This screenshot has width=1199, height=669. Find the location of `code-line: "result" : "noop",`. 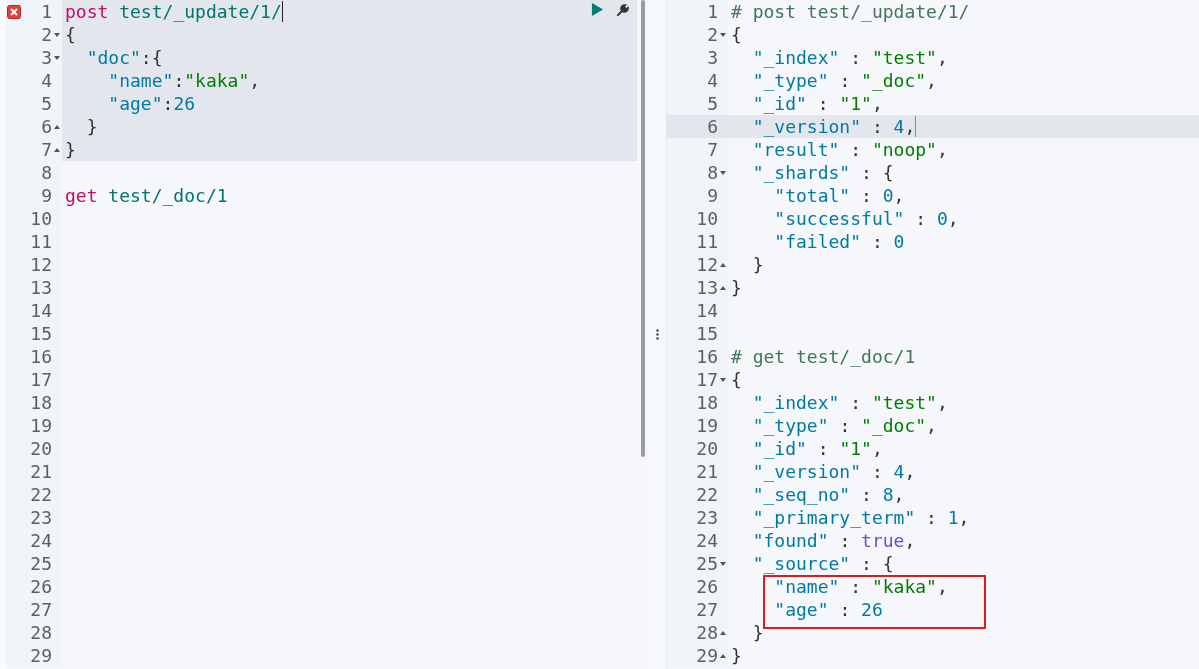

code-line: "result" : "noop", is located at coordinates (849, 149).